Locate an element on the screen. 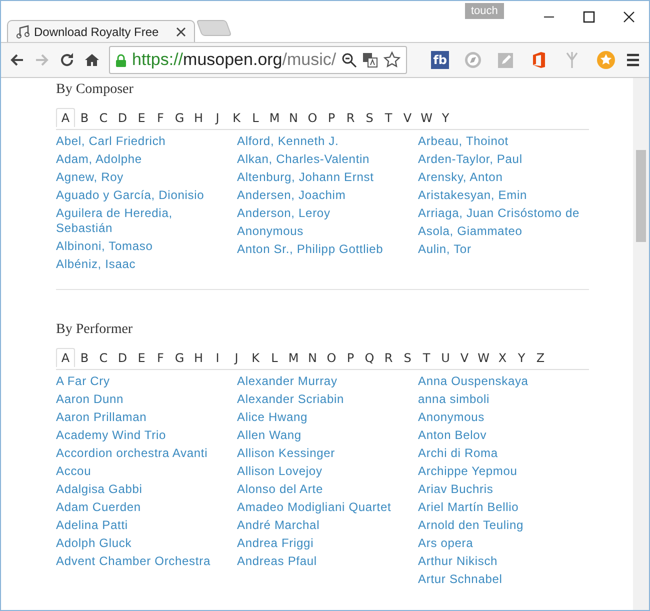  letter-tab: A is located at coordinates (65, 357).